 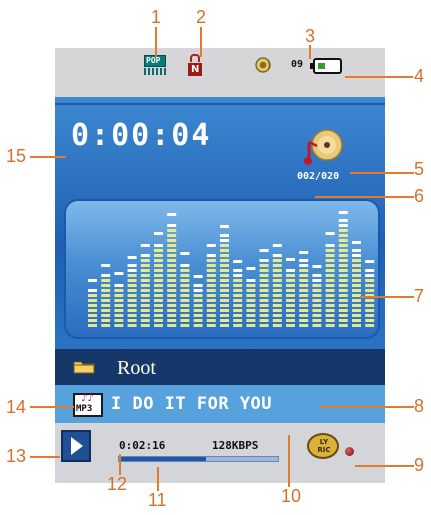 What do you see at coordinates (117, 484) in the screenshot?
I see `callout-12: 12` at bounding box center [117, 484].